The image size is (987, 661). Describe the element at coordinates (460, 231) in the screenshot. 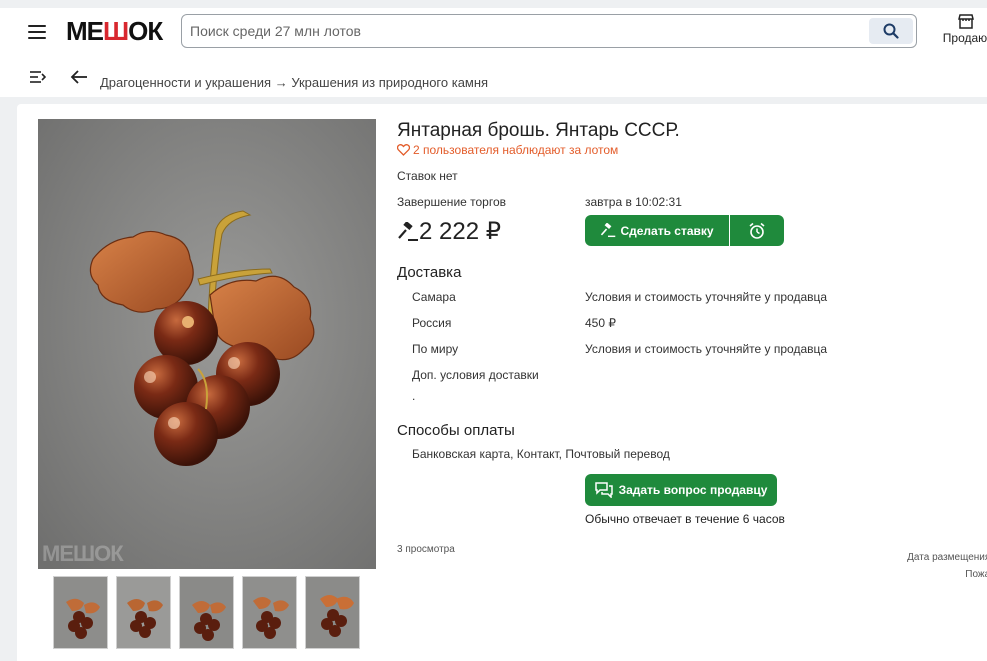

I see `price-value: 2 222 ₽` at that location.